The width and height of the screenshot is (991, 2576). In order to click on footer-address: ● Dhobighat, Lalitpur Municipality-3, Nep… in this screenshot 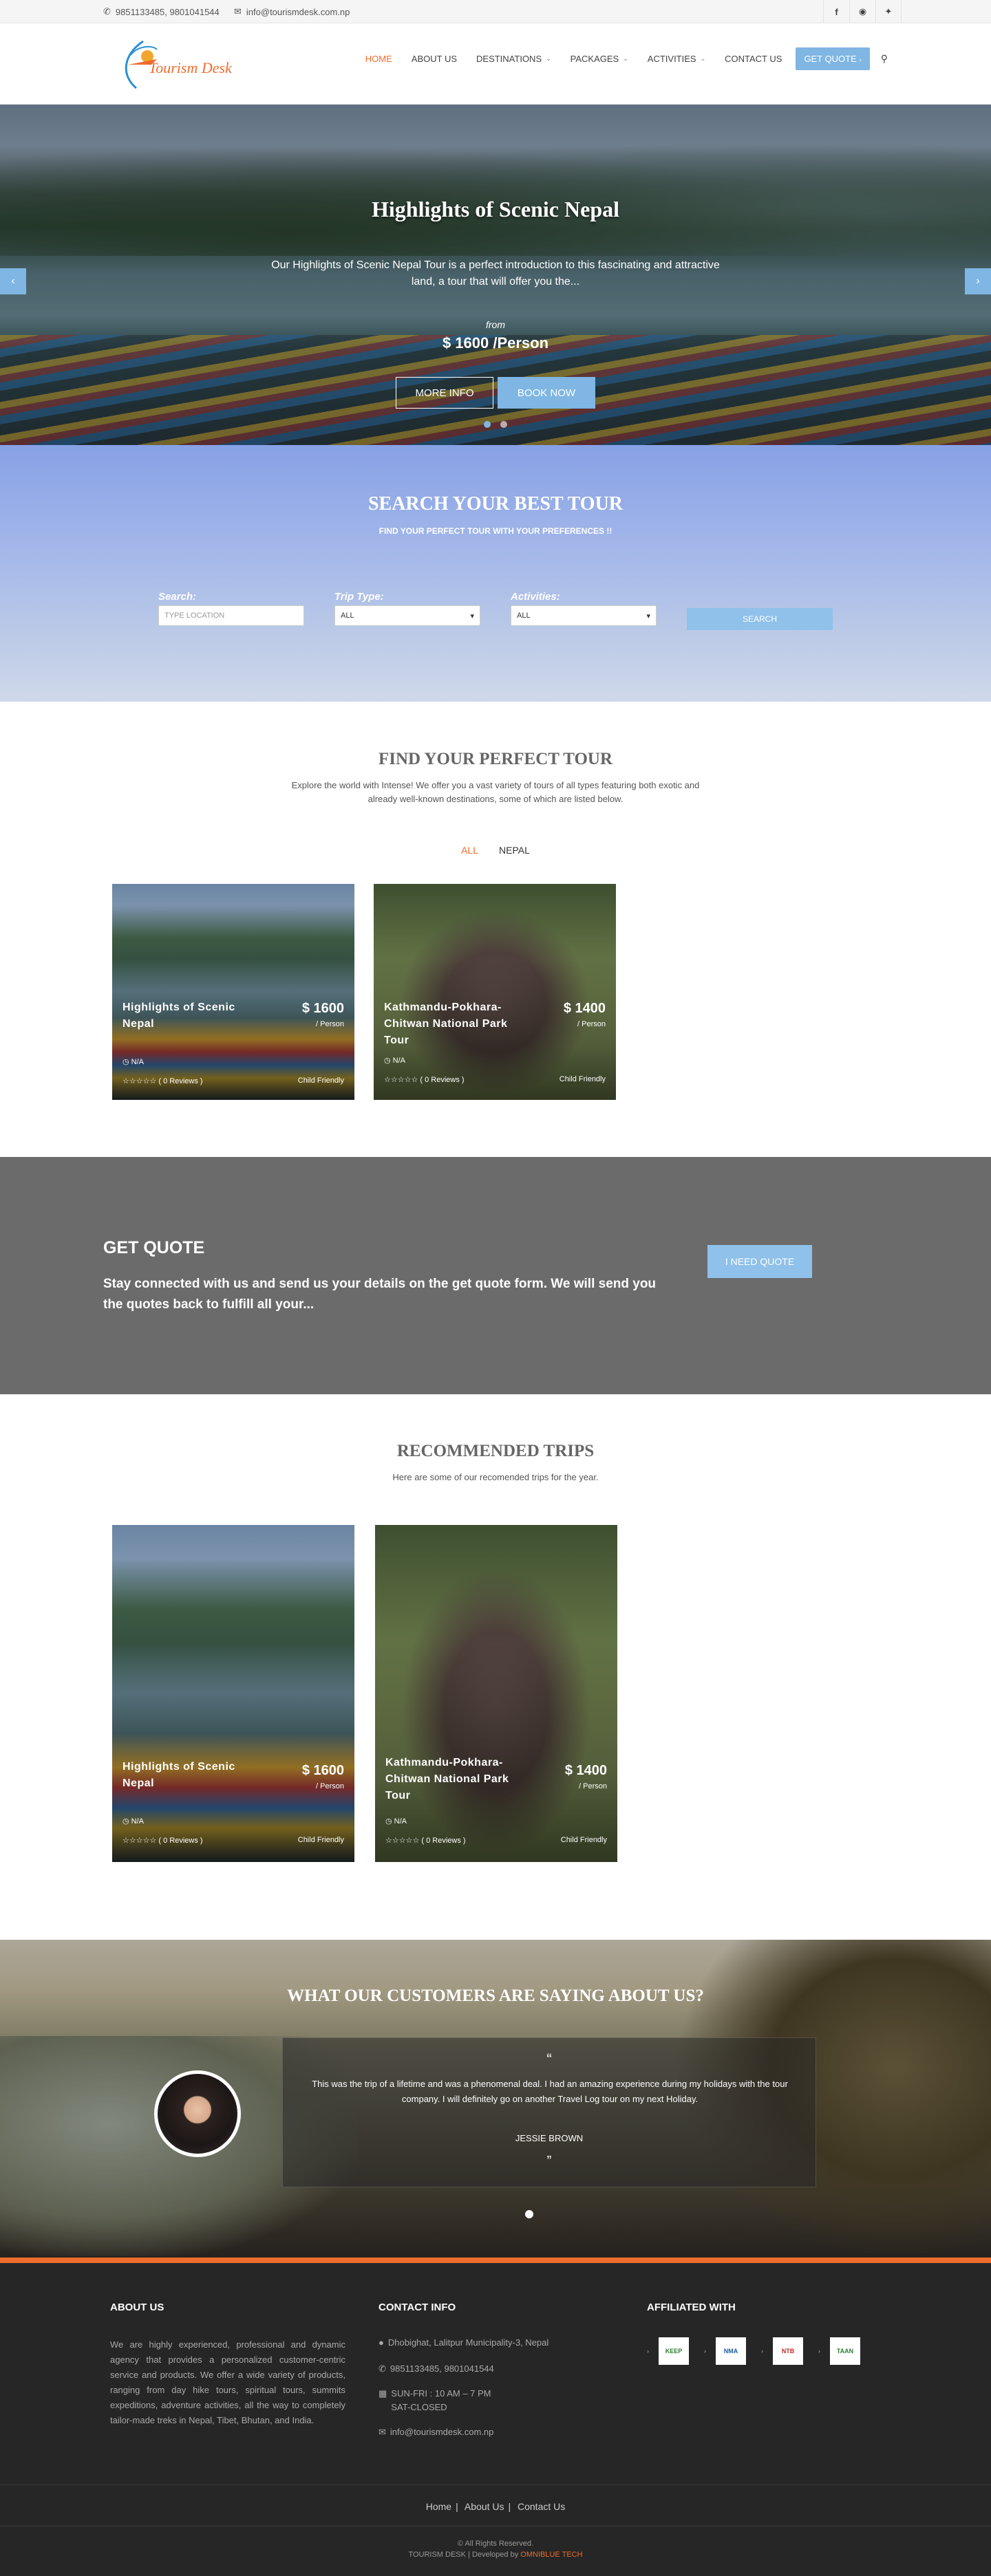, I will do `click(463, 2343)`.